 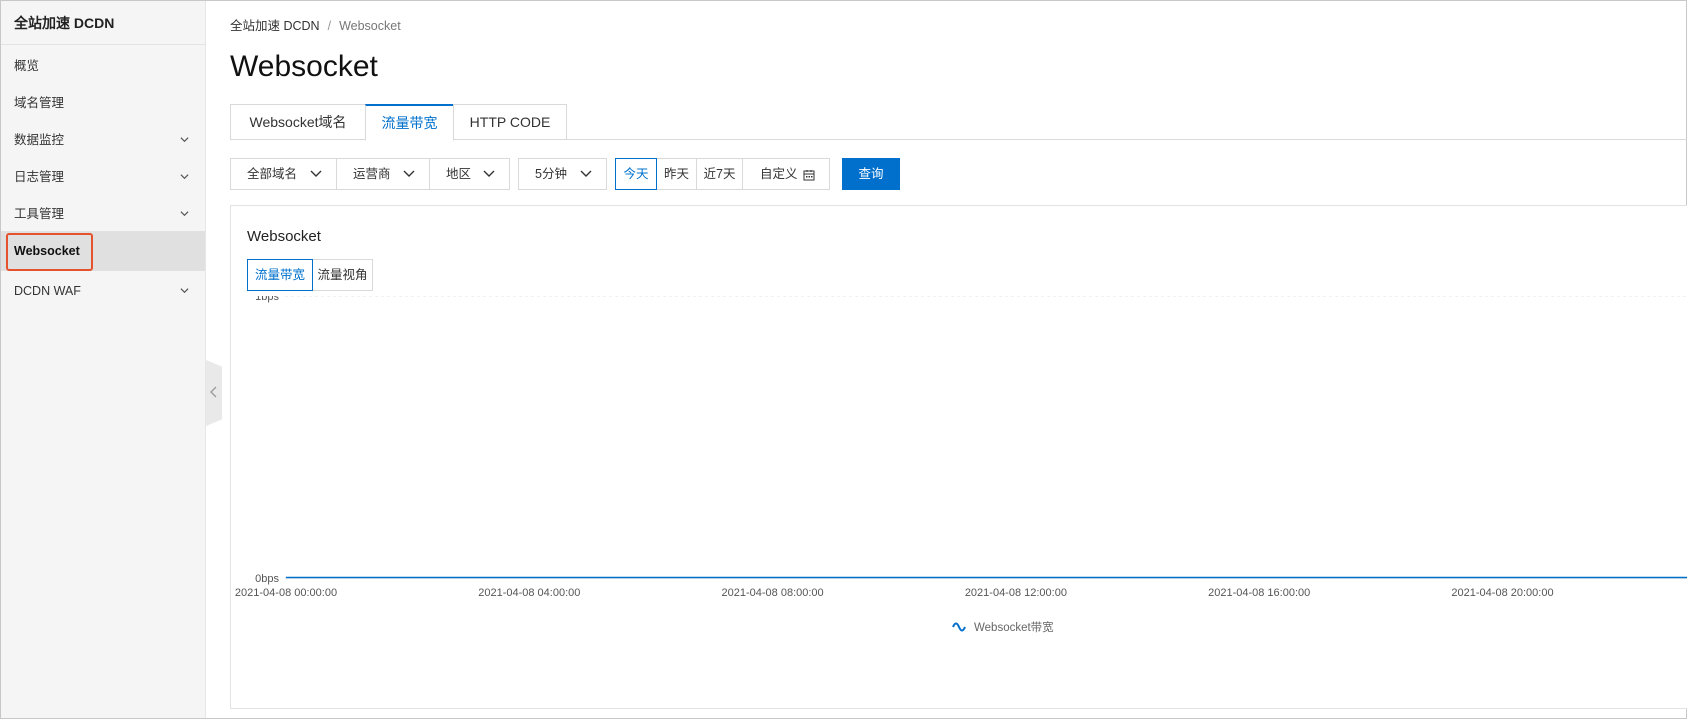 I want to click on sidebar-item-dcdn-waf: DCDN WAF, so click(x=103, y=291).